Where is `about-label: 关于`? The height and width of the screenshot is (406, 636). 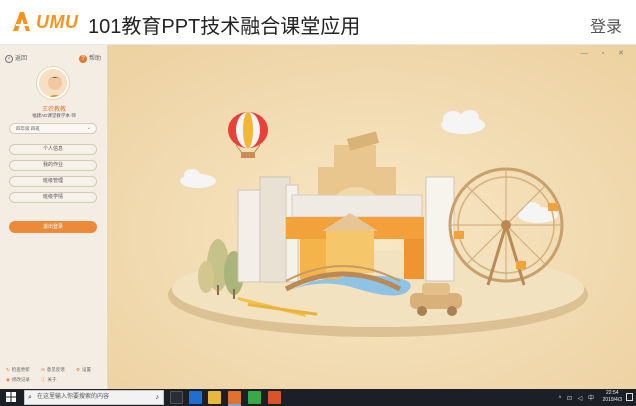 about-label: 关于 is located at coordinates (52, 379).